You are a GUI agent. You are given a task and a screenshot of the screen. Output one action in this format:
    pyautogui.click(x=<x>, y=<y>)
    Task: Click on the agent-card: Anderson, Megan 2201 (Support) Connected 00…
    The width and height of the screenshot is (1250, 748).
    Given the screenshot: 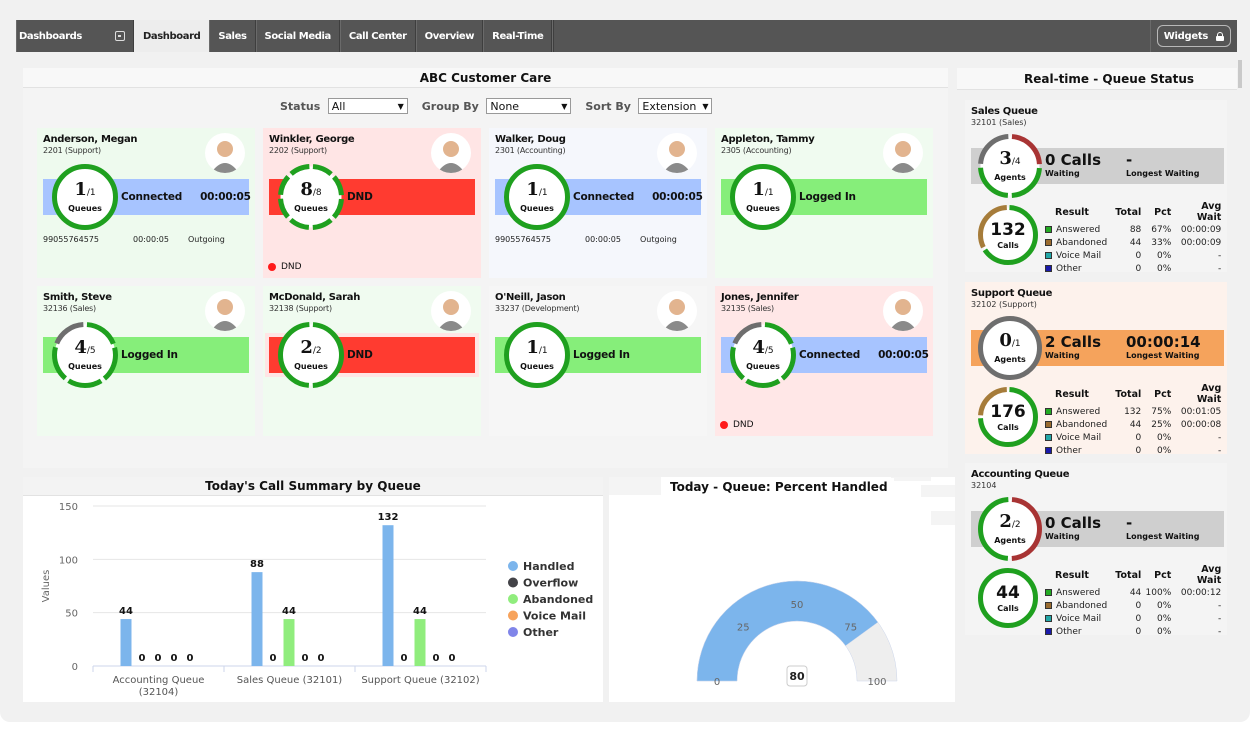 What is the action you would take?
    pyautogui.click(x=146, y=203)
    